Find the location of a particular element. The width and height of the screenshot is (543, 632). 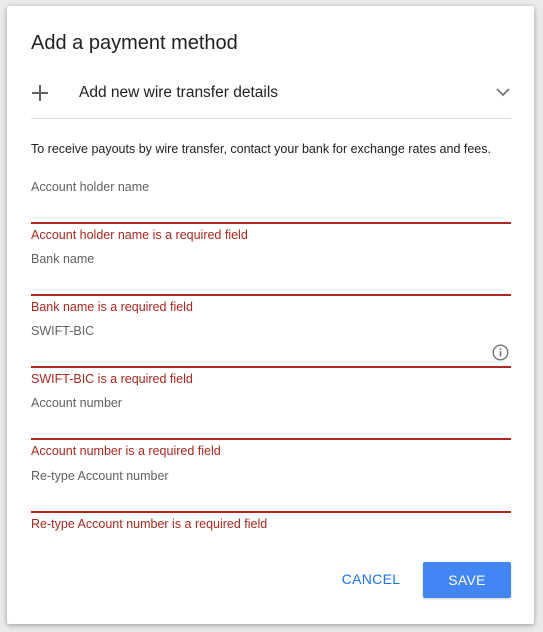

wire-transfer-label: Add new wire transfer details is located at coordinates (179, 92).